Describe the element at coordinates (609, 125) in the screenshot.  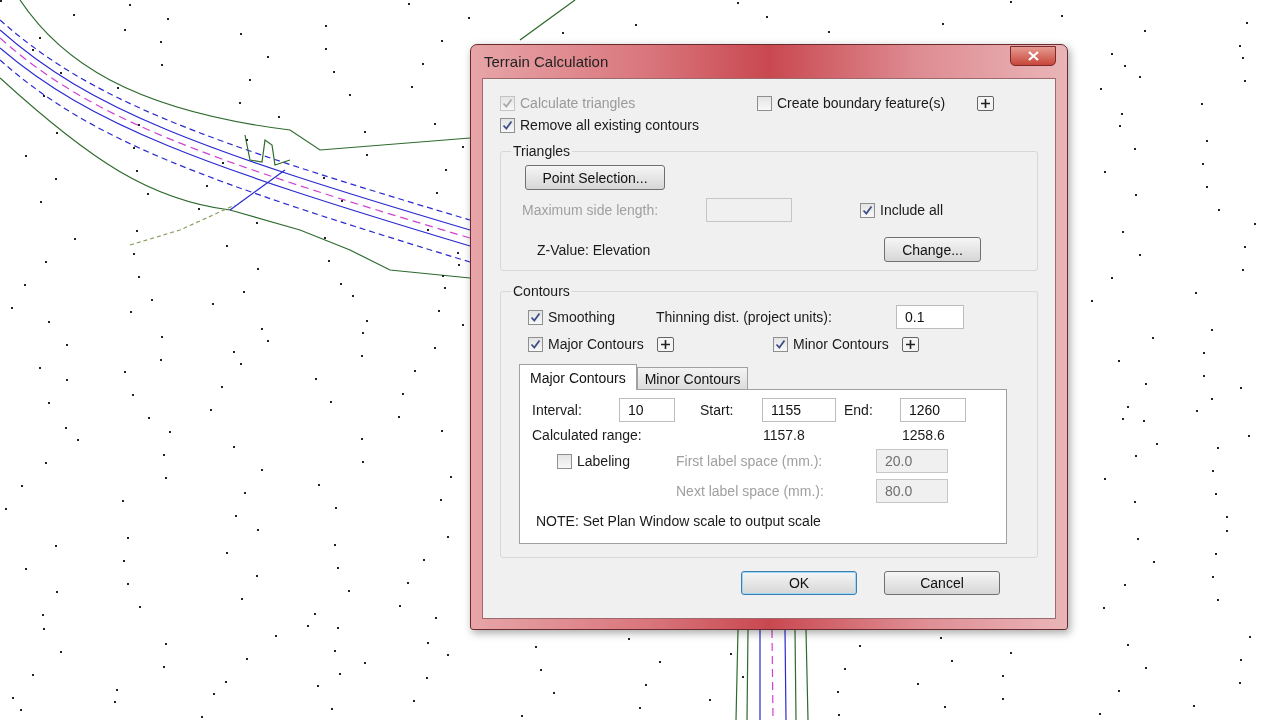
I see `checkbox-label: Remove all existing contours` at that location.